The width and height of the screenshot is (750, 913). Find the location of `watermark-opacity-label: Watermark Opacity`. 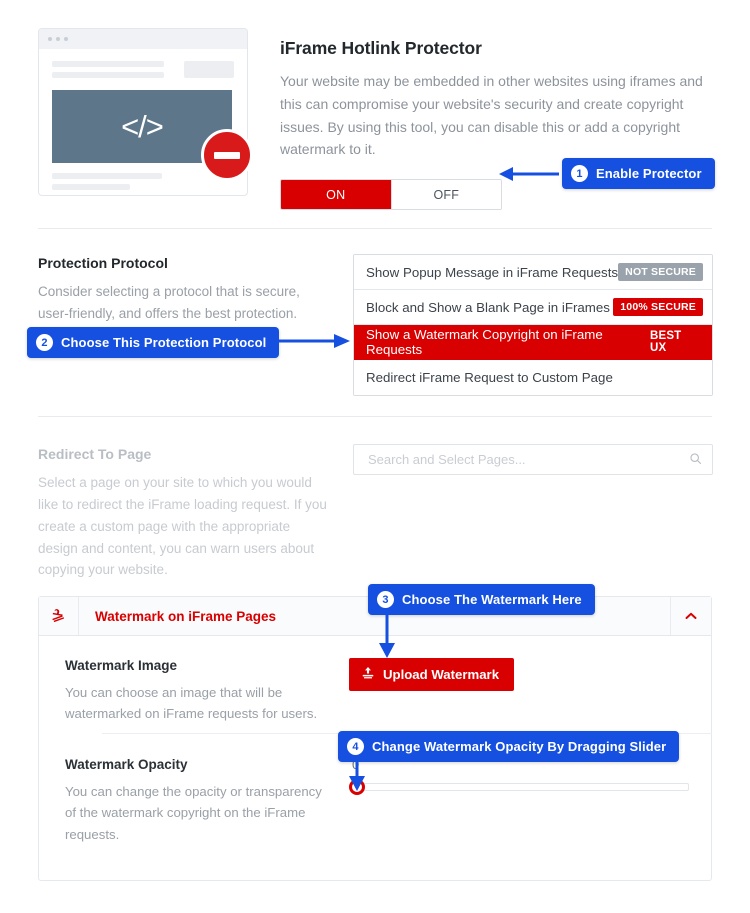

watermark-opacity-label: Watermark Opacity is located at coordinates (126, 764).